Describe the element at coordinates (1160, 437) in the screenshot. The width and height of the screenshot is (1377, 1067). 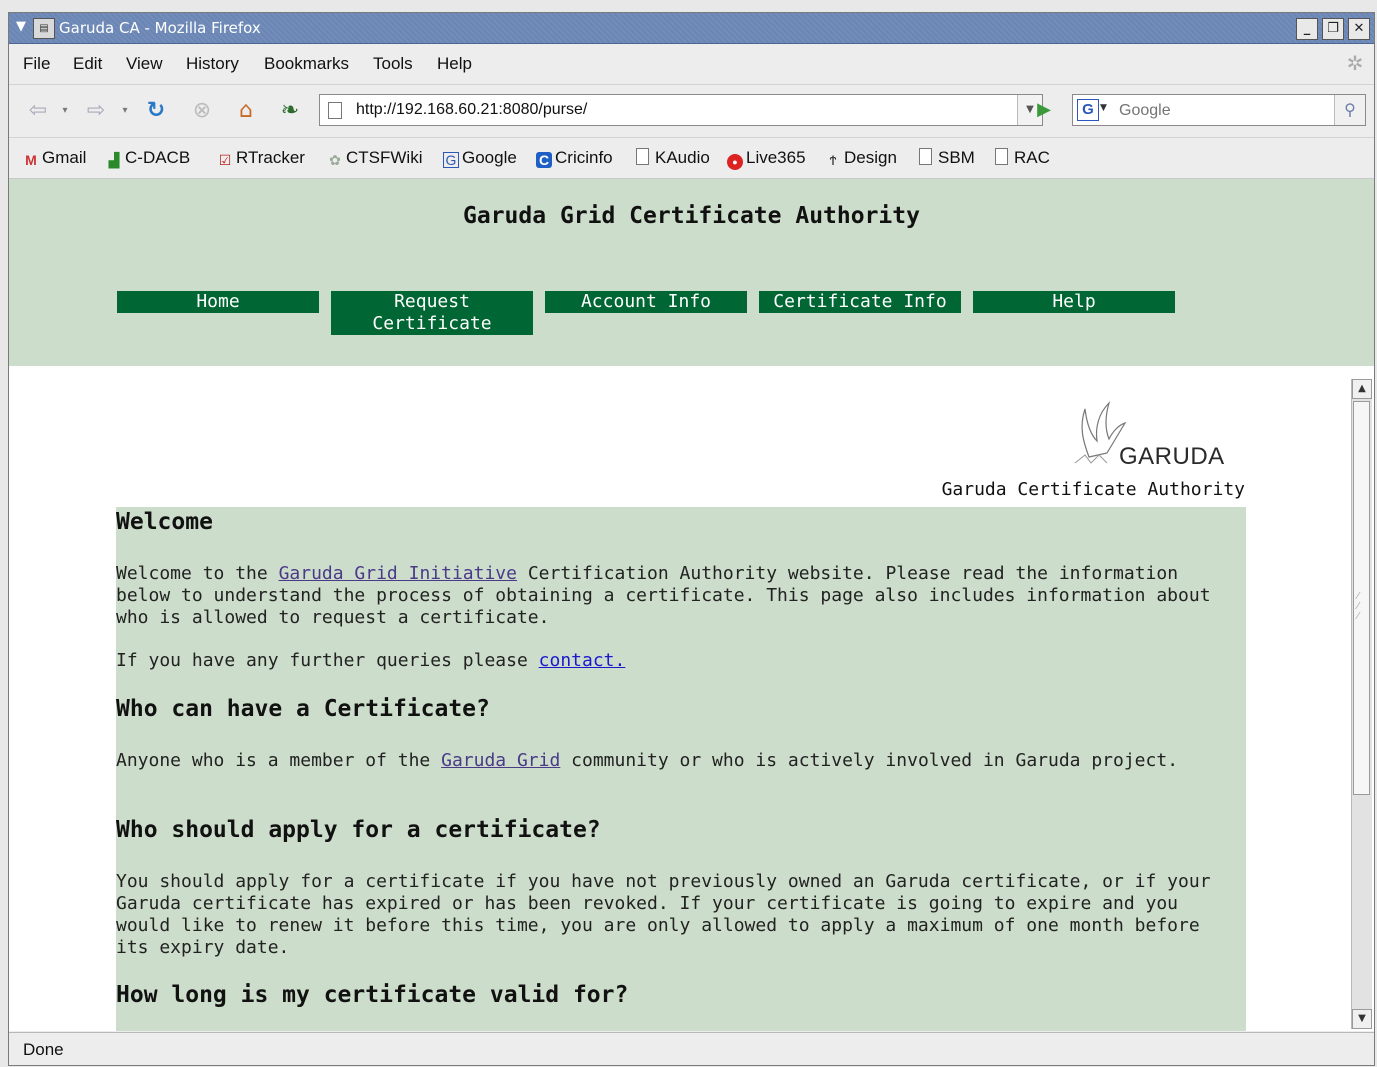
I see `garuda-logo: GARUDA` at that location.